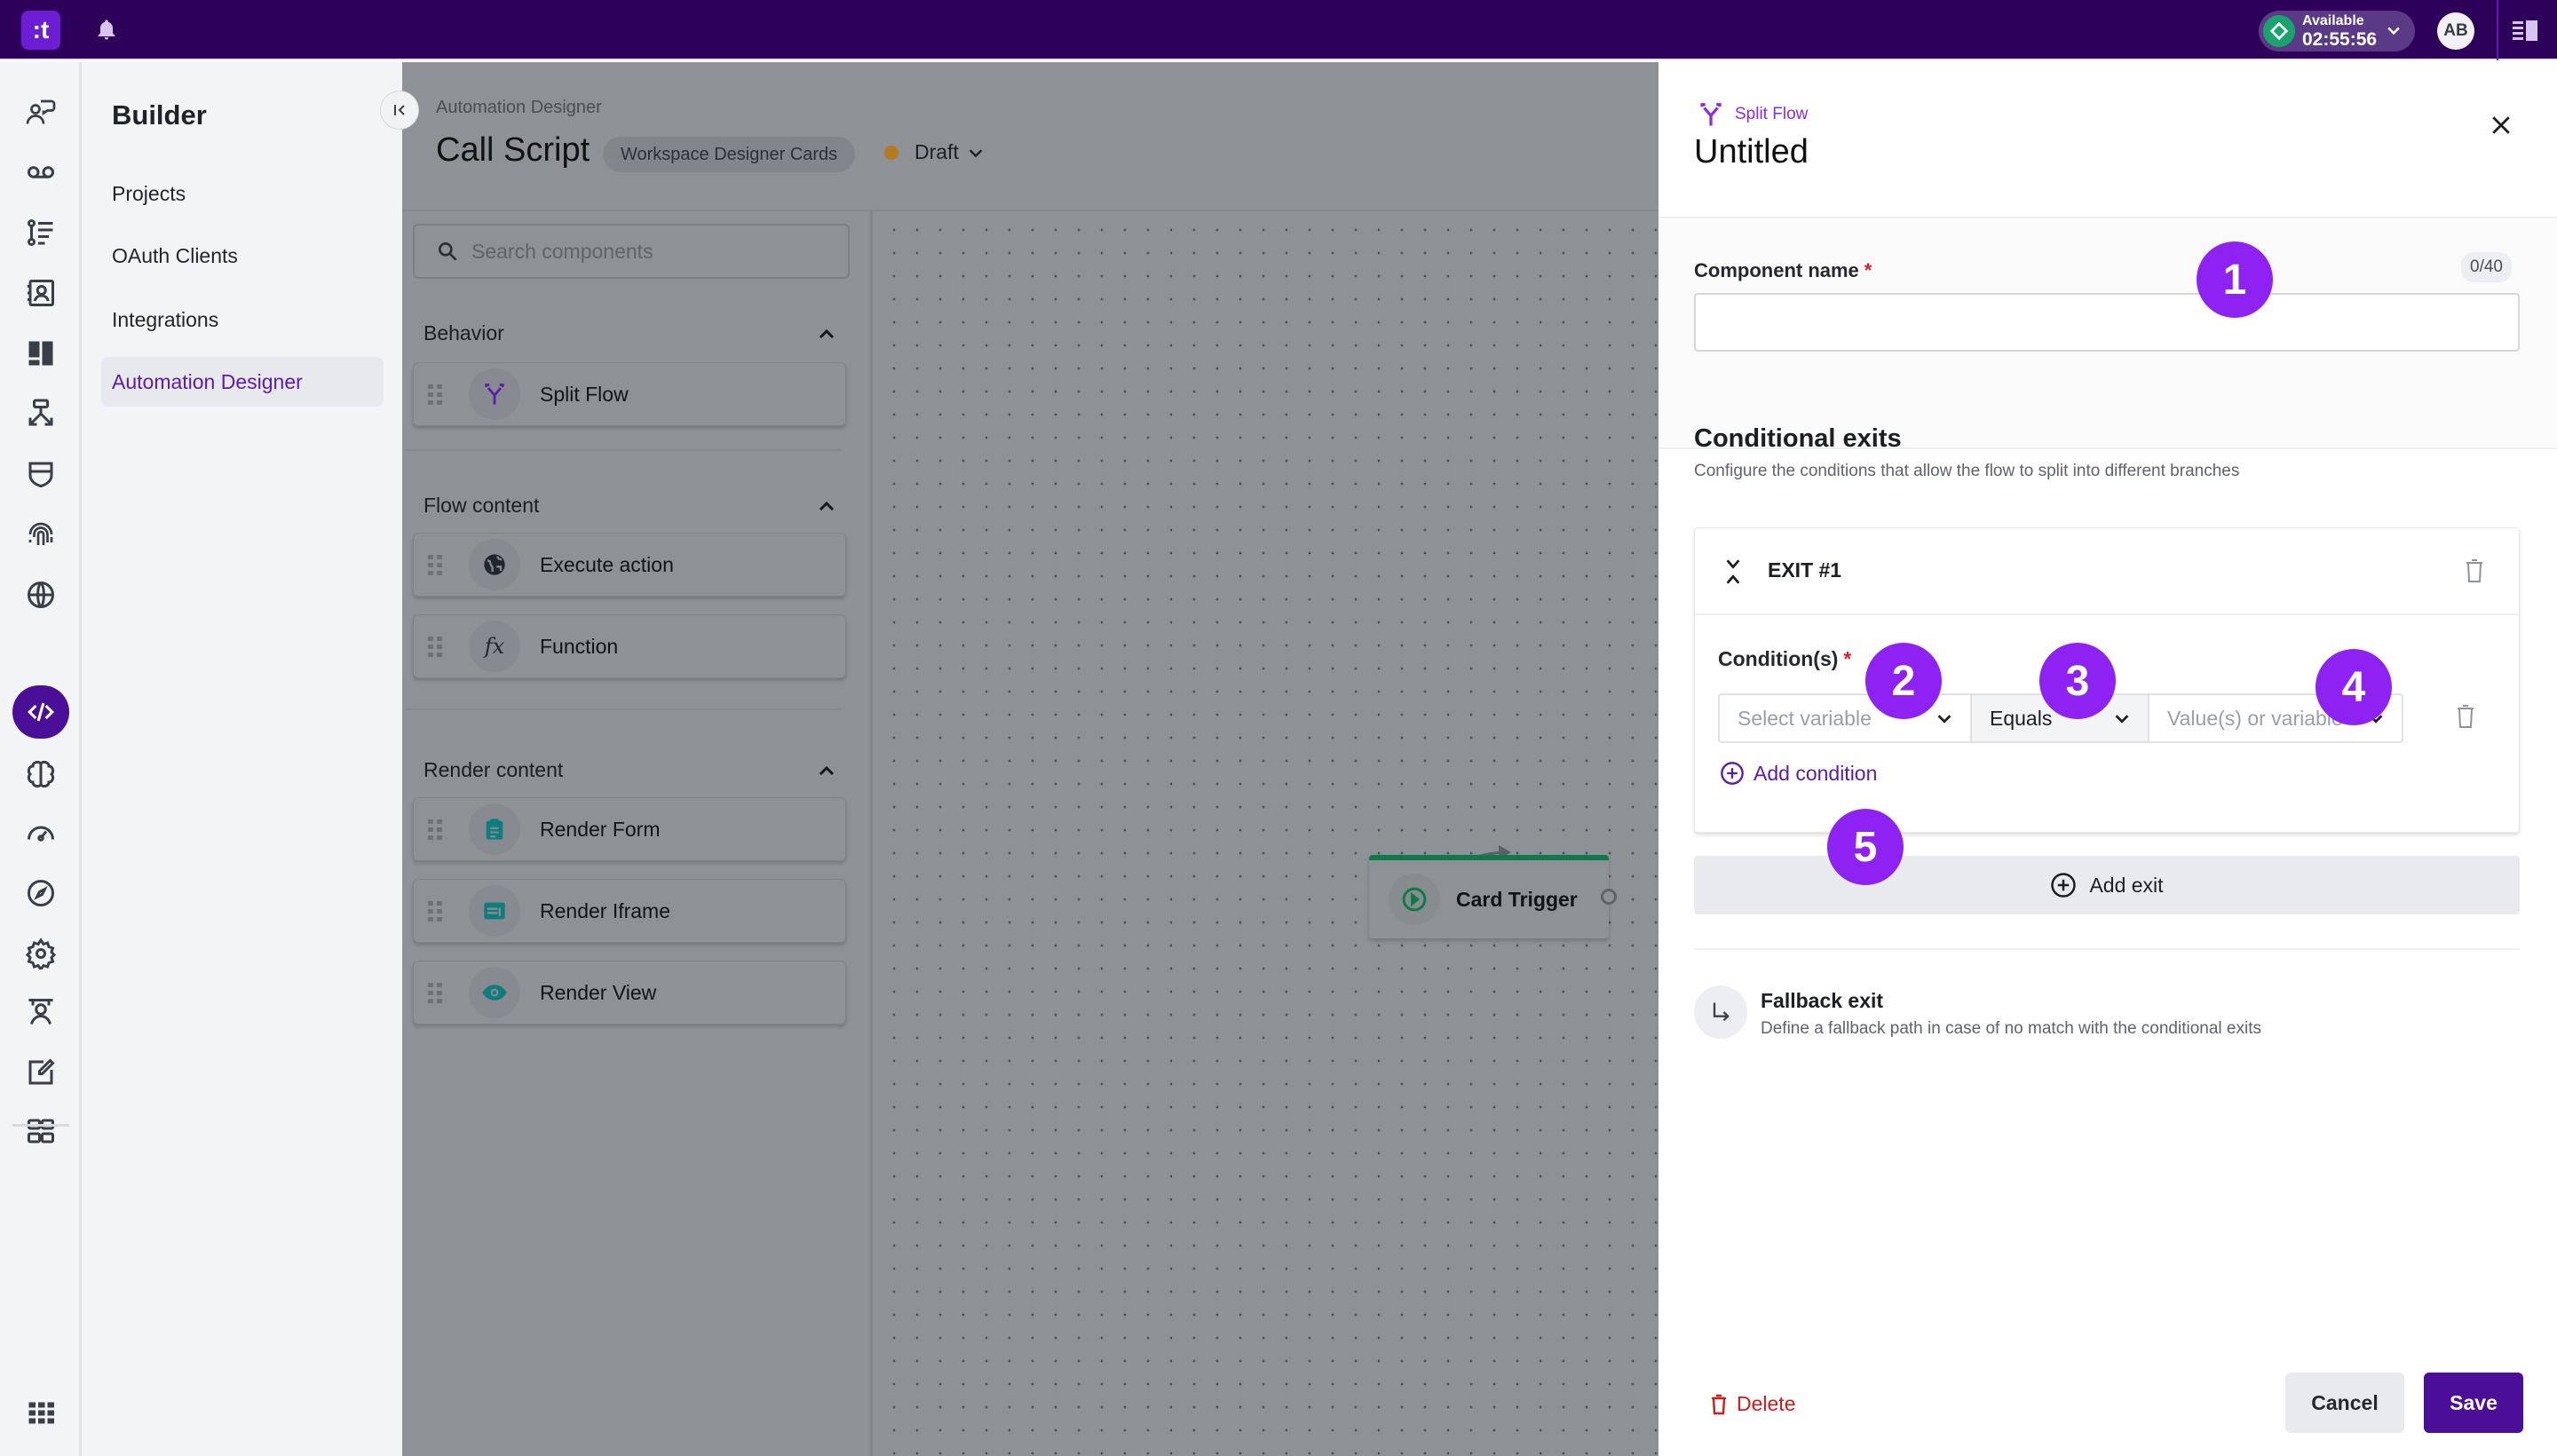 This screenshot has height=1456, width=2557. What do you see at coordinates (629, 394) in the screenshot?
I see `component-split-flow: Split Flow` at bounding box center [629, 394].